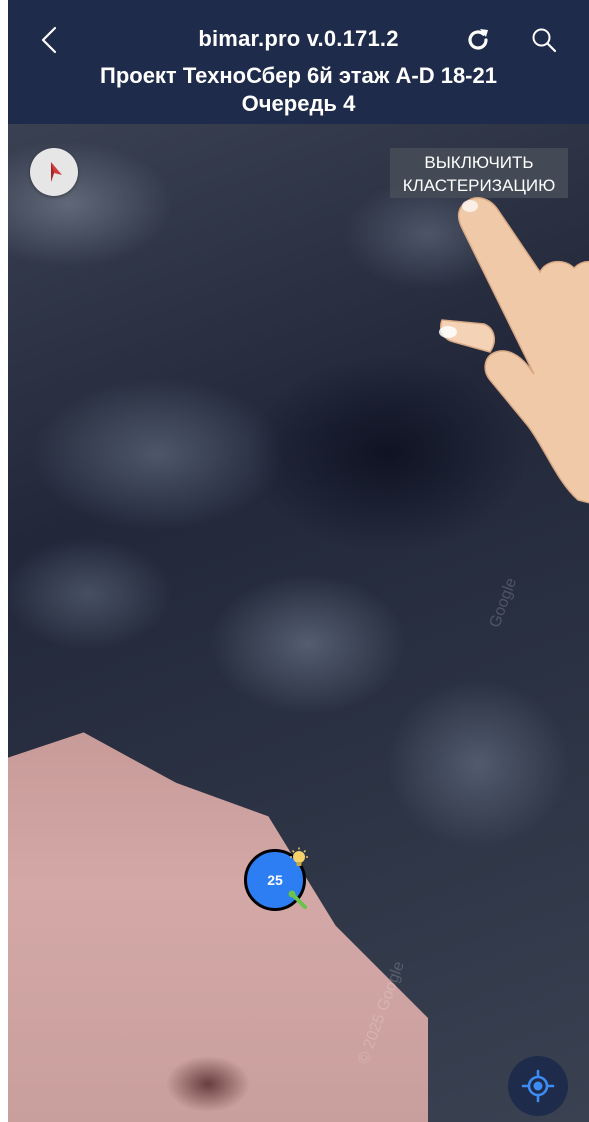  I want to click on cluster-count: 25, so click(275, 880).